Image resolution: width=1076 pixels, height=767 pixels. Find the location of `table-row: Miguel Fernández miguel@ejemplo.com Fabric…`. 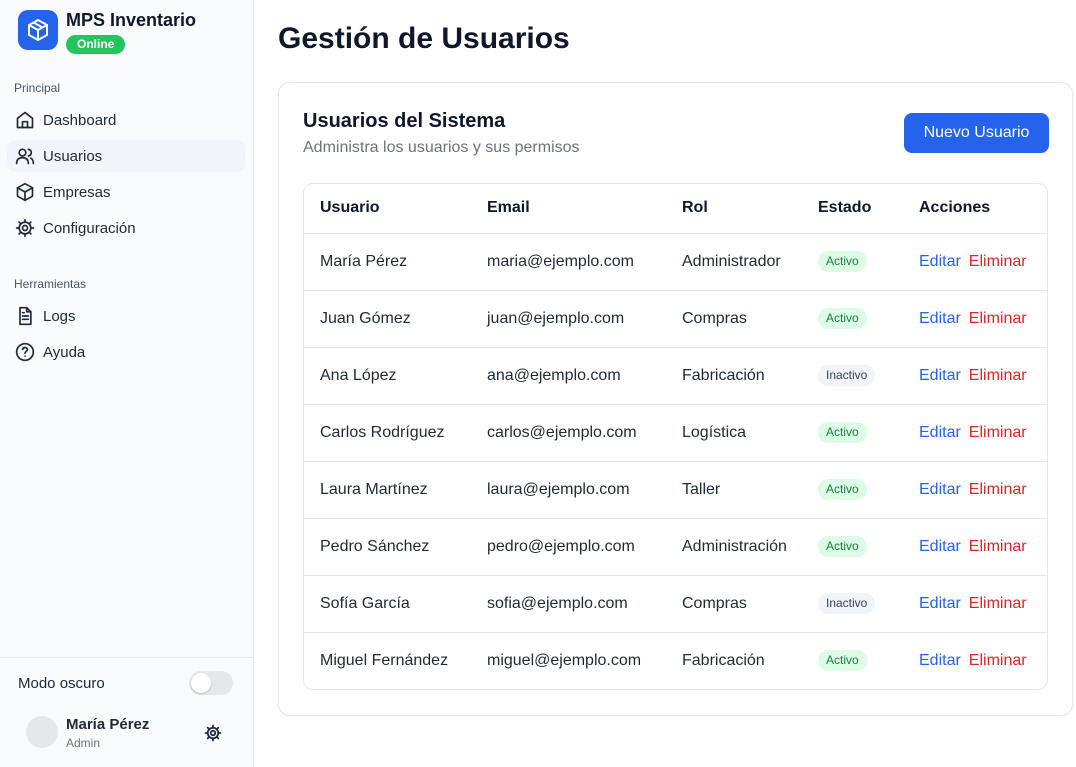

table-row: Miguel Fernández miguel@ejemplo.com Fabric… is located at coordinates (675, 660).